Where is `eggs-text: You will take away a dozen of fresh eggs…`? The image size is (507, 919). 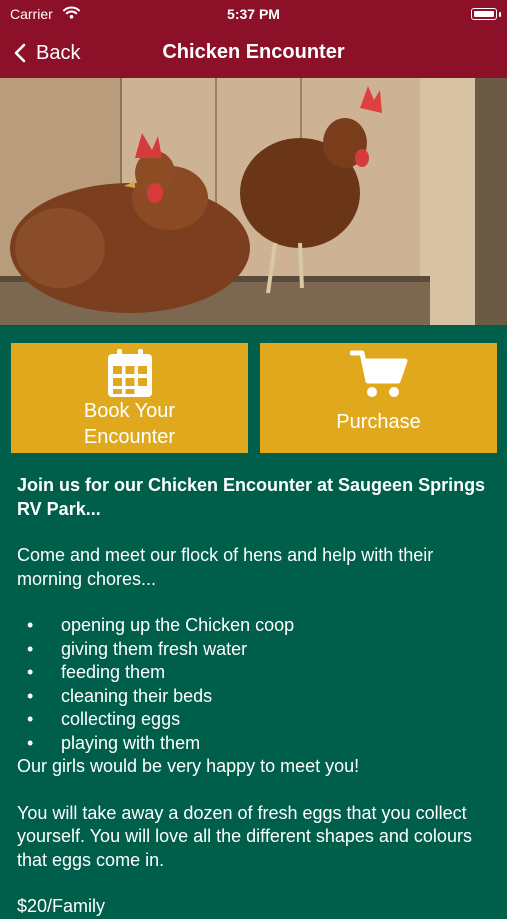 eggs-text: You will take away a dozen of fresh eggs… is located at coordinates (244, 836).